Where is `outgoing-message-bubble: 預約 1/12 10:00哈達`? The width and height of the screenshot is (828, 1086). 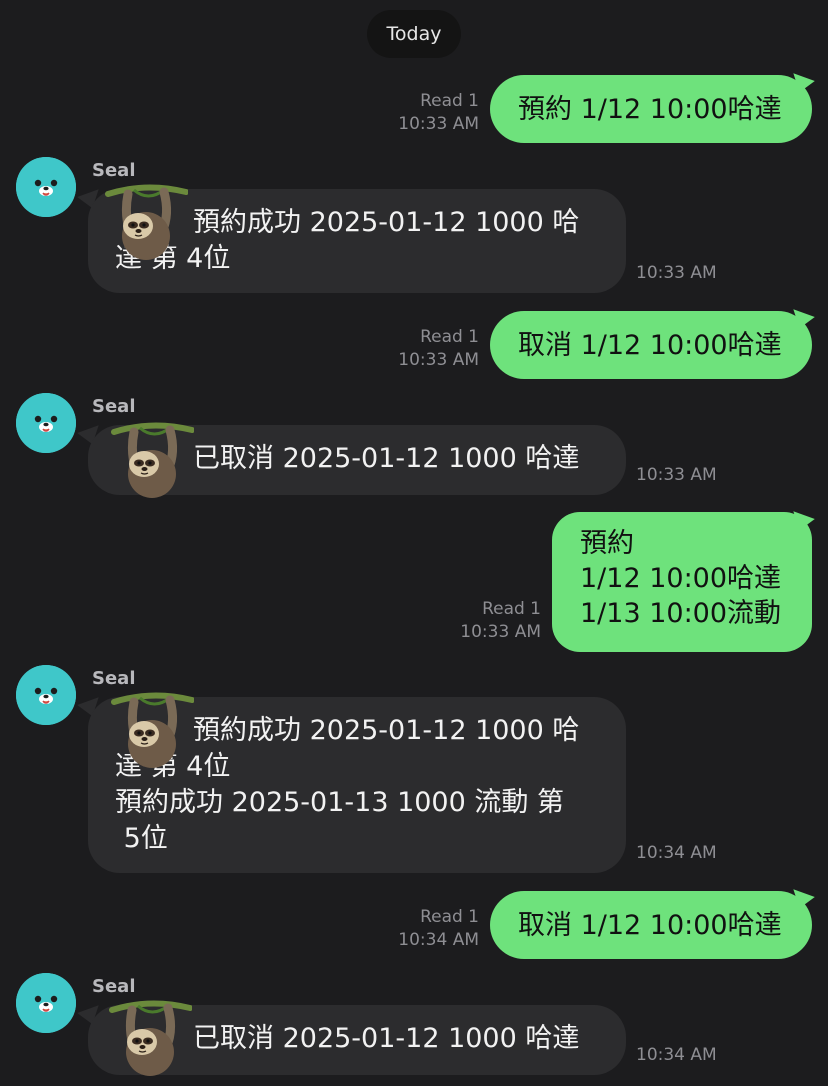 outgoing-message-bubble: 預約 1/12 10:00哈達 is located at coordinates (651, 109).